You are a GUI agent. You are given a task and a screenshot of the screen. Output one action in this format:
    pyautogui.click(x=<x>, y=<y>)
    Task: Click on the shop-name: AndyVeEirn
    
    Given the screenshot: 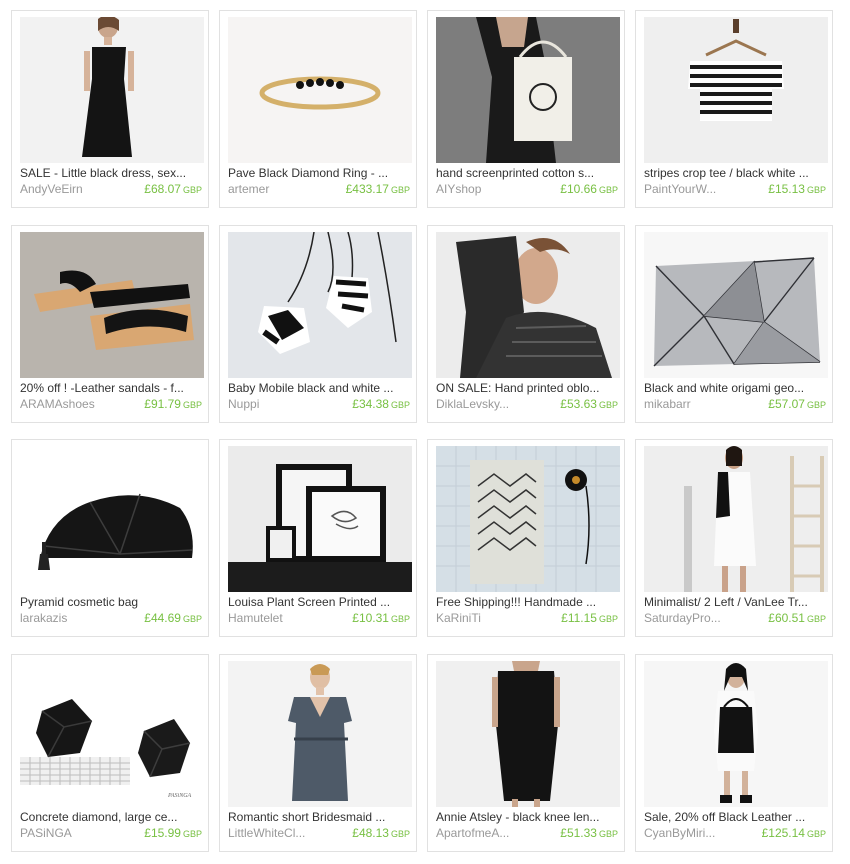 What is the action you would take?
    pyautogui.click(x=72, y=189)
    